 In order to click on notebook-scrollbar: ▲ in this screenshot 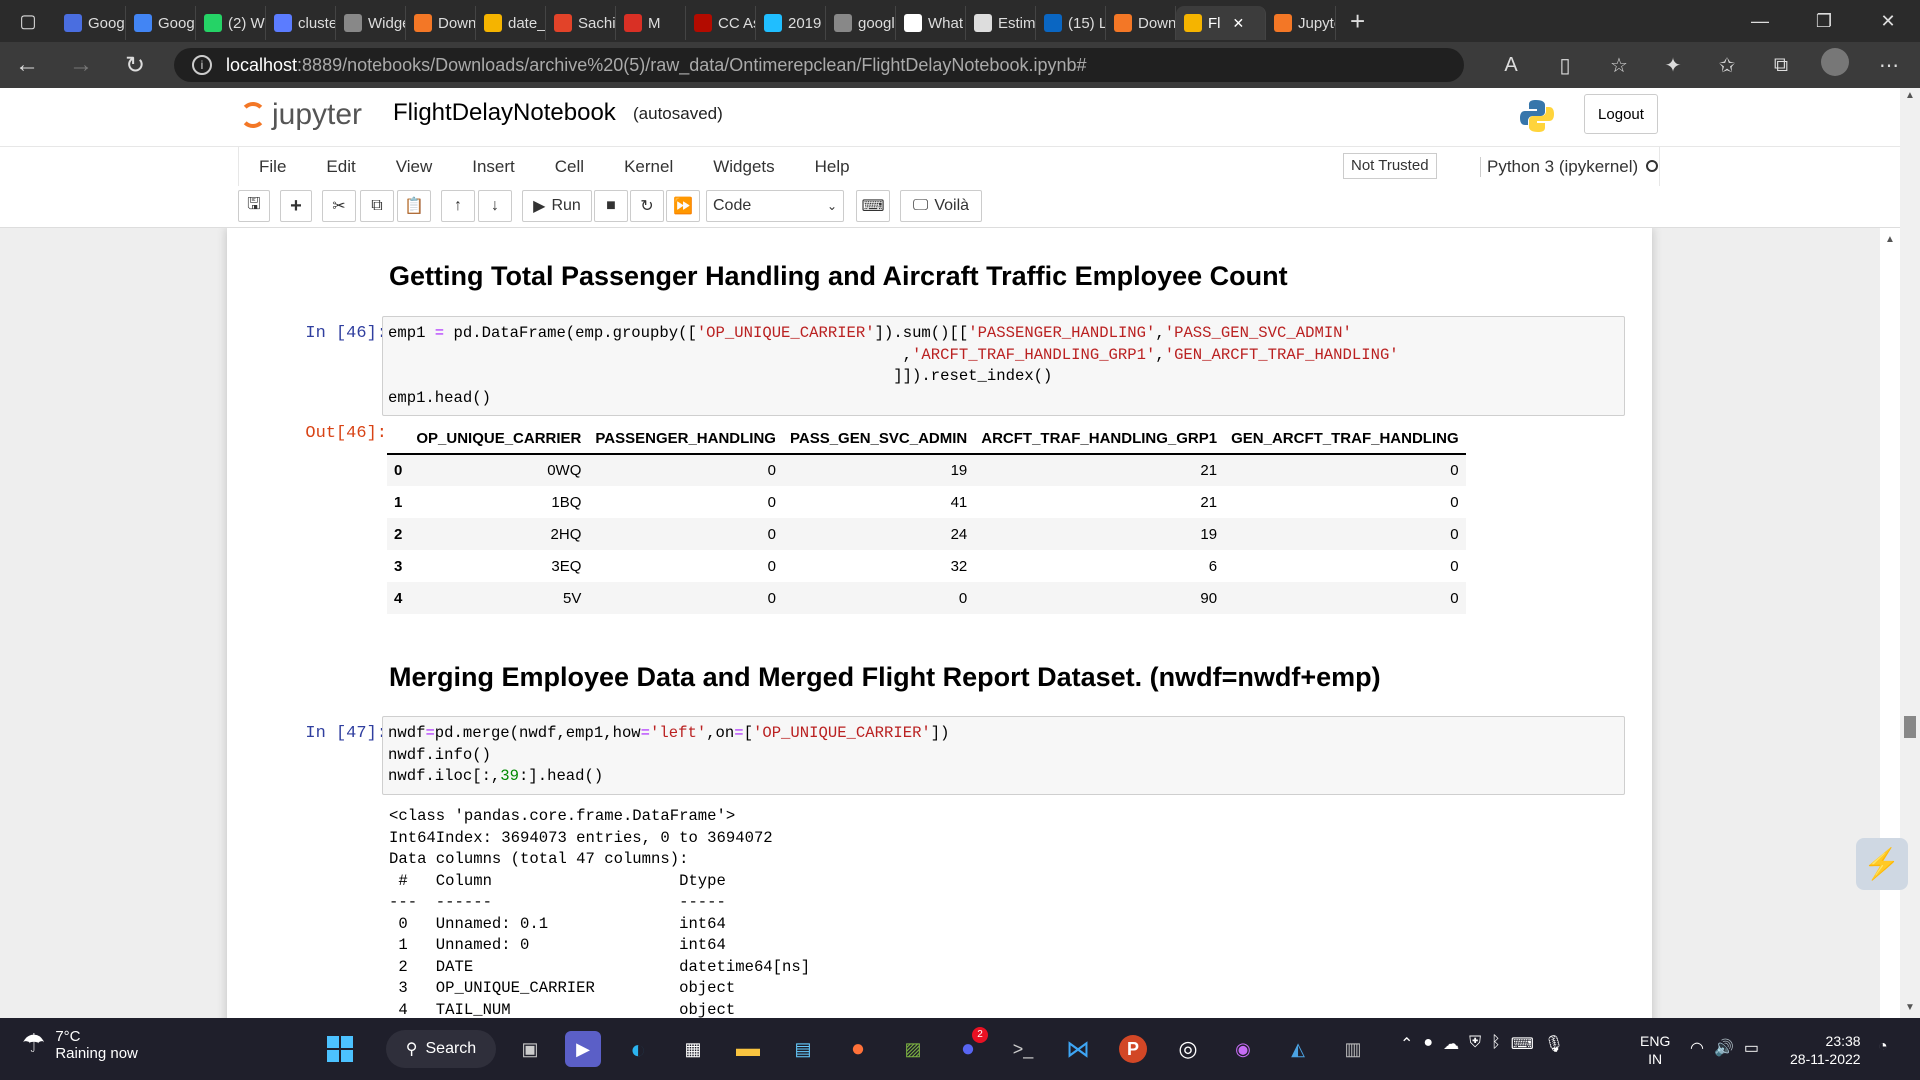, I will do `click(1890, 623)`.